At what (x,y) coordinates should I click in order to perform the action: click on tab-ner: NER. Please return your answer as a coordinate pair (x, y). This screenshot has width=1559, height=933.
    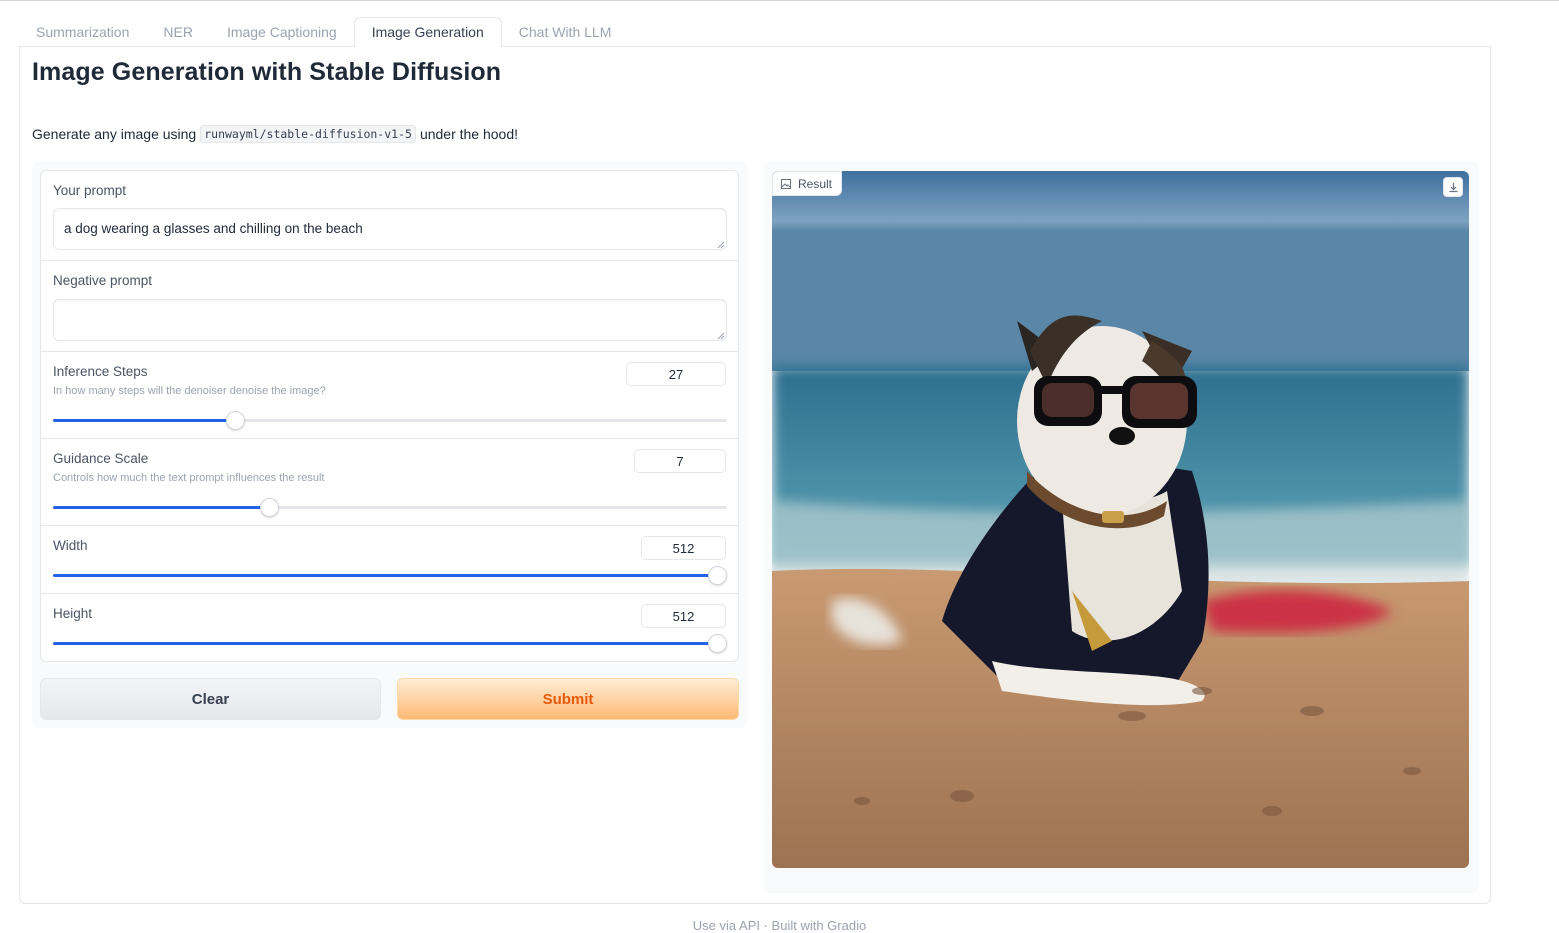
    Looking at the image, I should click on (178, 32).